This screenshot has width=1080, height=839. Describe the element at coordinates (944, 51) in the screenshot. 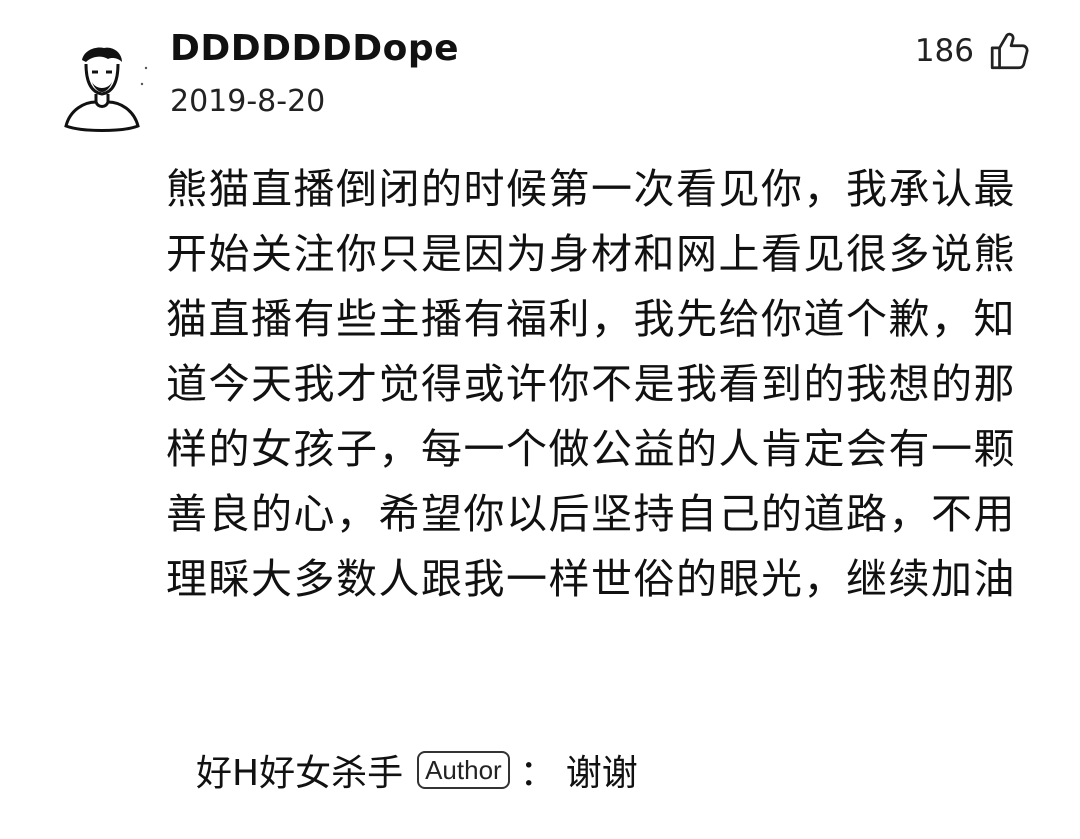

I see `like-count: 186` at that location.